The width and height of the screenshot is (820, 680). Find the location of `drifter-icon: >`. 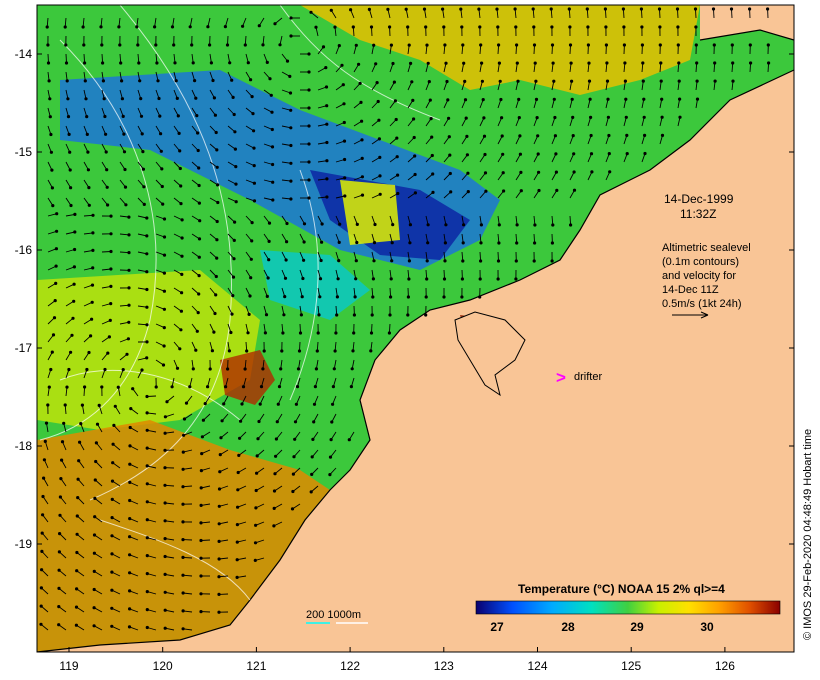

drifter-icon: > is located at coordinates (561, 377).